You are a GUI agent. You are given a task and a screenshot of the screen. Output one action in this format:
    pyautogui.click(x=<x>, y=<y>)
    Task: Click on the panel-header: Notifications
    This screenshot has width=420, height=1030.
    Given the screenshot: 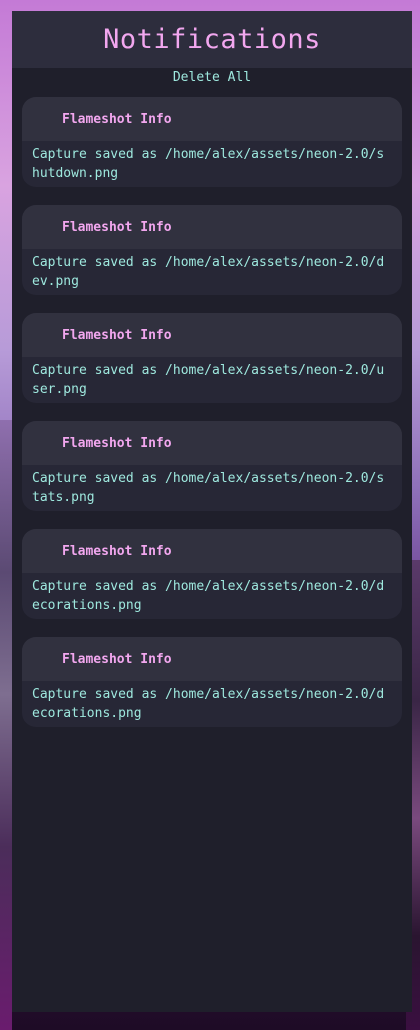 What is the action you would take?
    pyautogui.click(x=212, y=39)
    